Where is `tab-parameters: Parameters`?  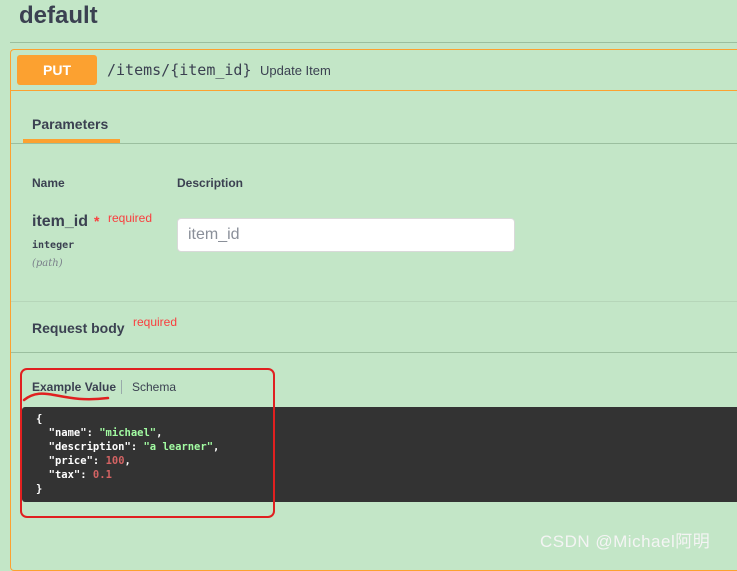
tab-parameters: Parameters is located at coordinates (70, 124).